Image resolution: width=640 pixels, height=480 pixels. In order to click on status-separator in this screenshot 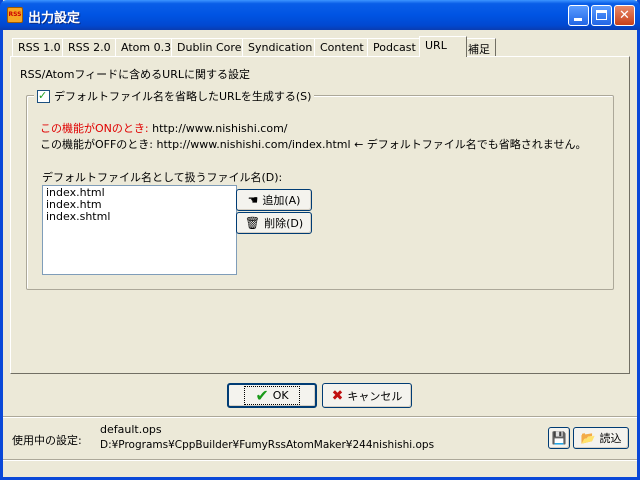, I will do `click(320, 460)`.